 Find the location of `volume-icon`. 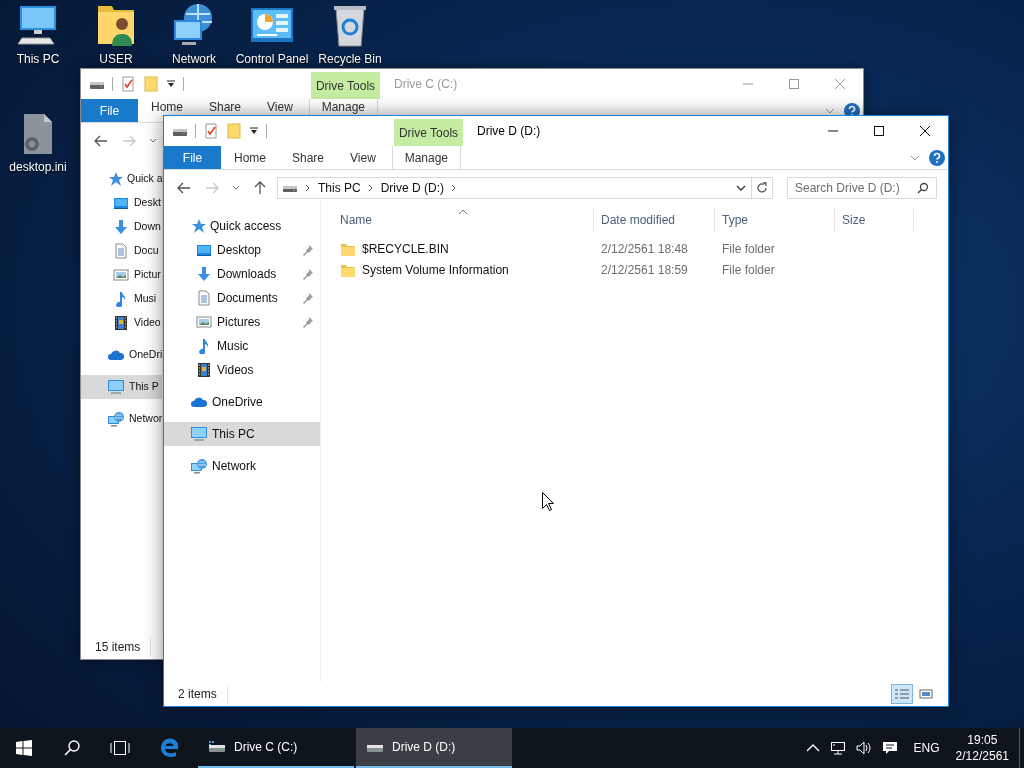

volume-icon is located at coordinates (863, 748).